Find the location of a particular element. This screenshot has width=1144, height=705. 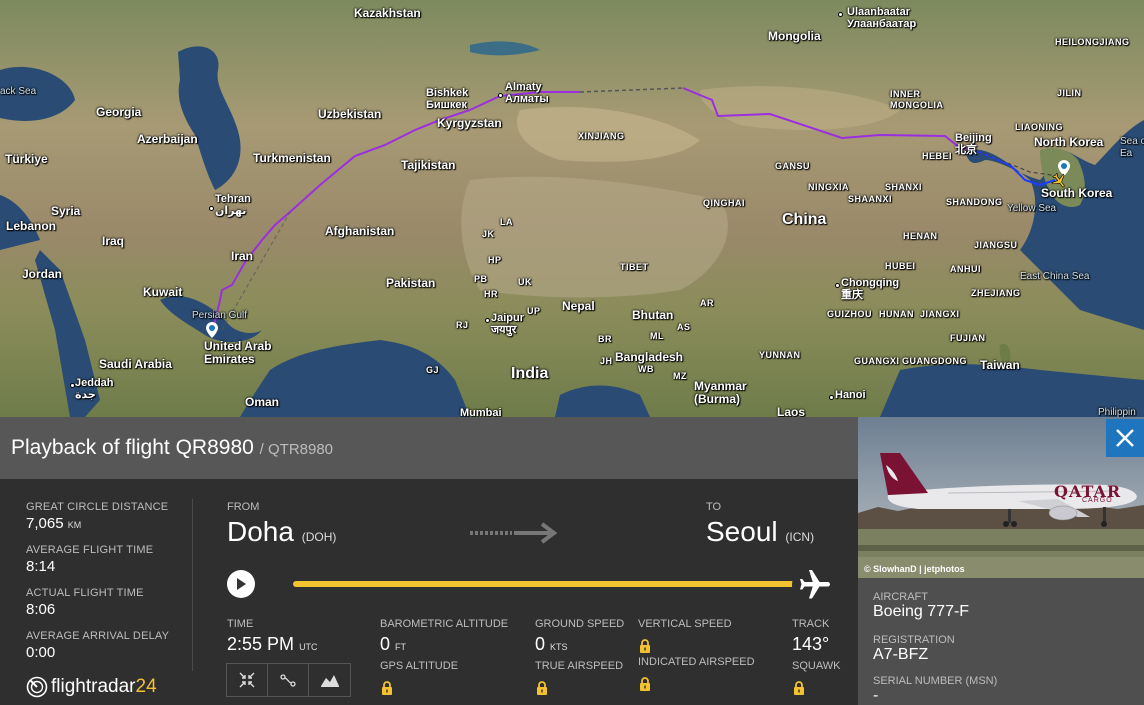

aircraft-photo: QATAR CARGO © SlowhanD | jetphotos is located at coordinates (1001, 497).